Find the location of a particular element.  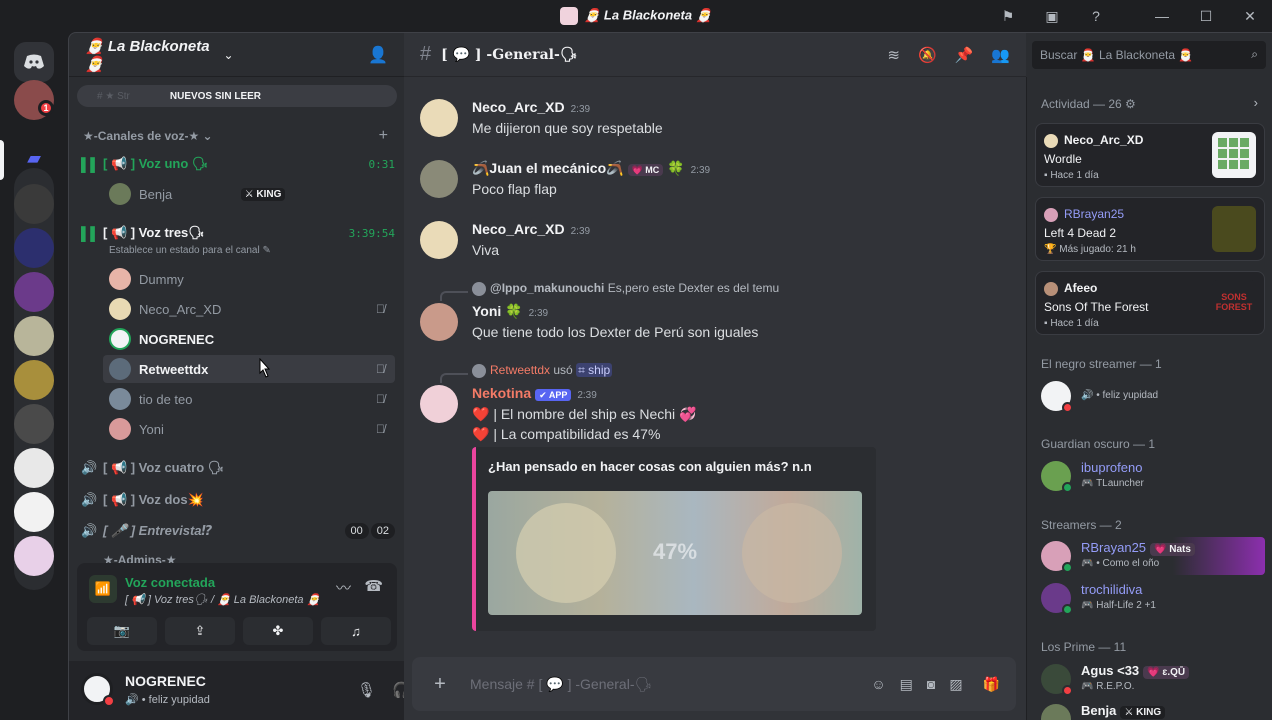

message-composer: + Mensaje # [ 💬 ] -General-🗣 ☺ ▤ ◙ ▨ 🎁 is located at coordinates (714, 684).